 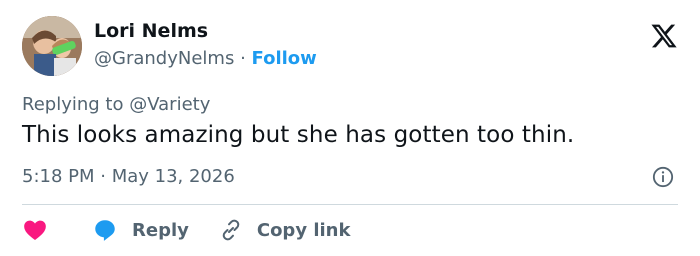 I want to click on tweet-timestamp: 5:18 PM · May 13, 2026, so click(x=128, y=176).